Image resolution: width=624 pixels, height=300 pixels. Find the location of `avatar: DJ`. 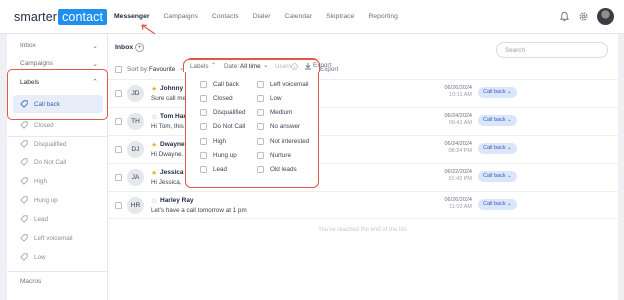

avatar: DJ is located at coordinates (135, 149).